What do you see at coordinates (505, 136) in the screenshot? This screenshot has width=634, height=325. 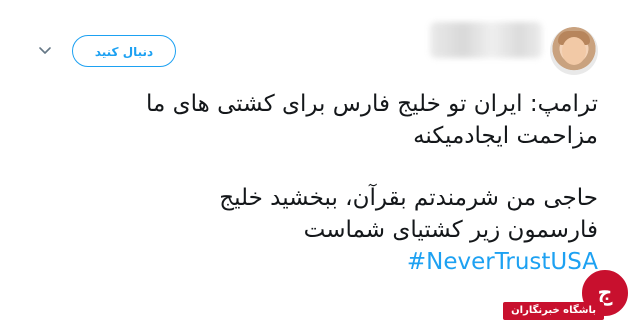 I see `tweet-line: مزاحمت ایجادمیکنه` at bounding box center [505, 136].